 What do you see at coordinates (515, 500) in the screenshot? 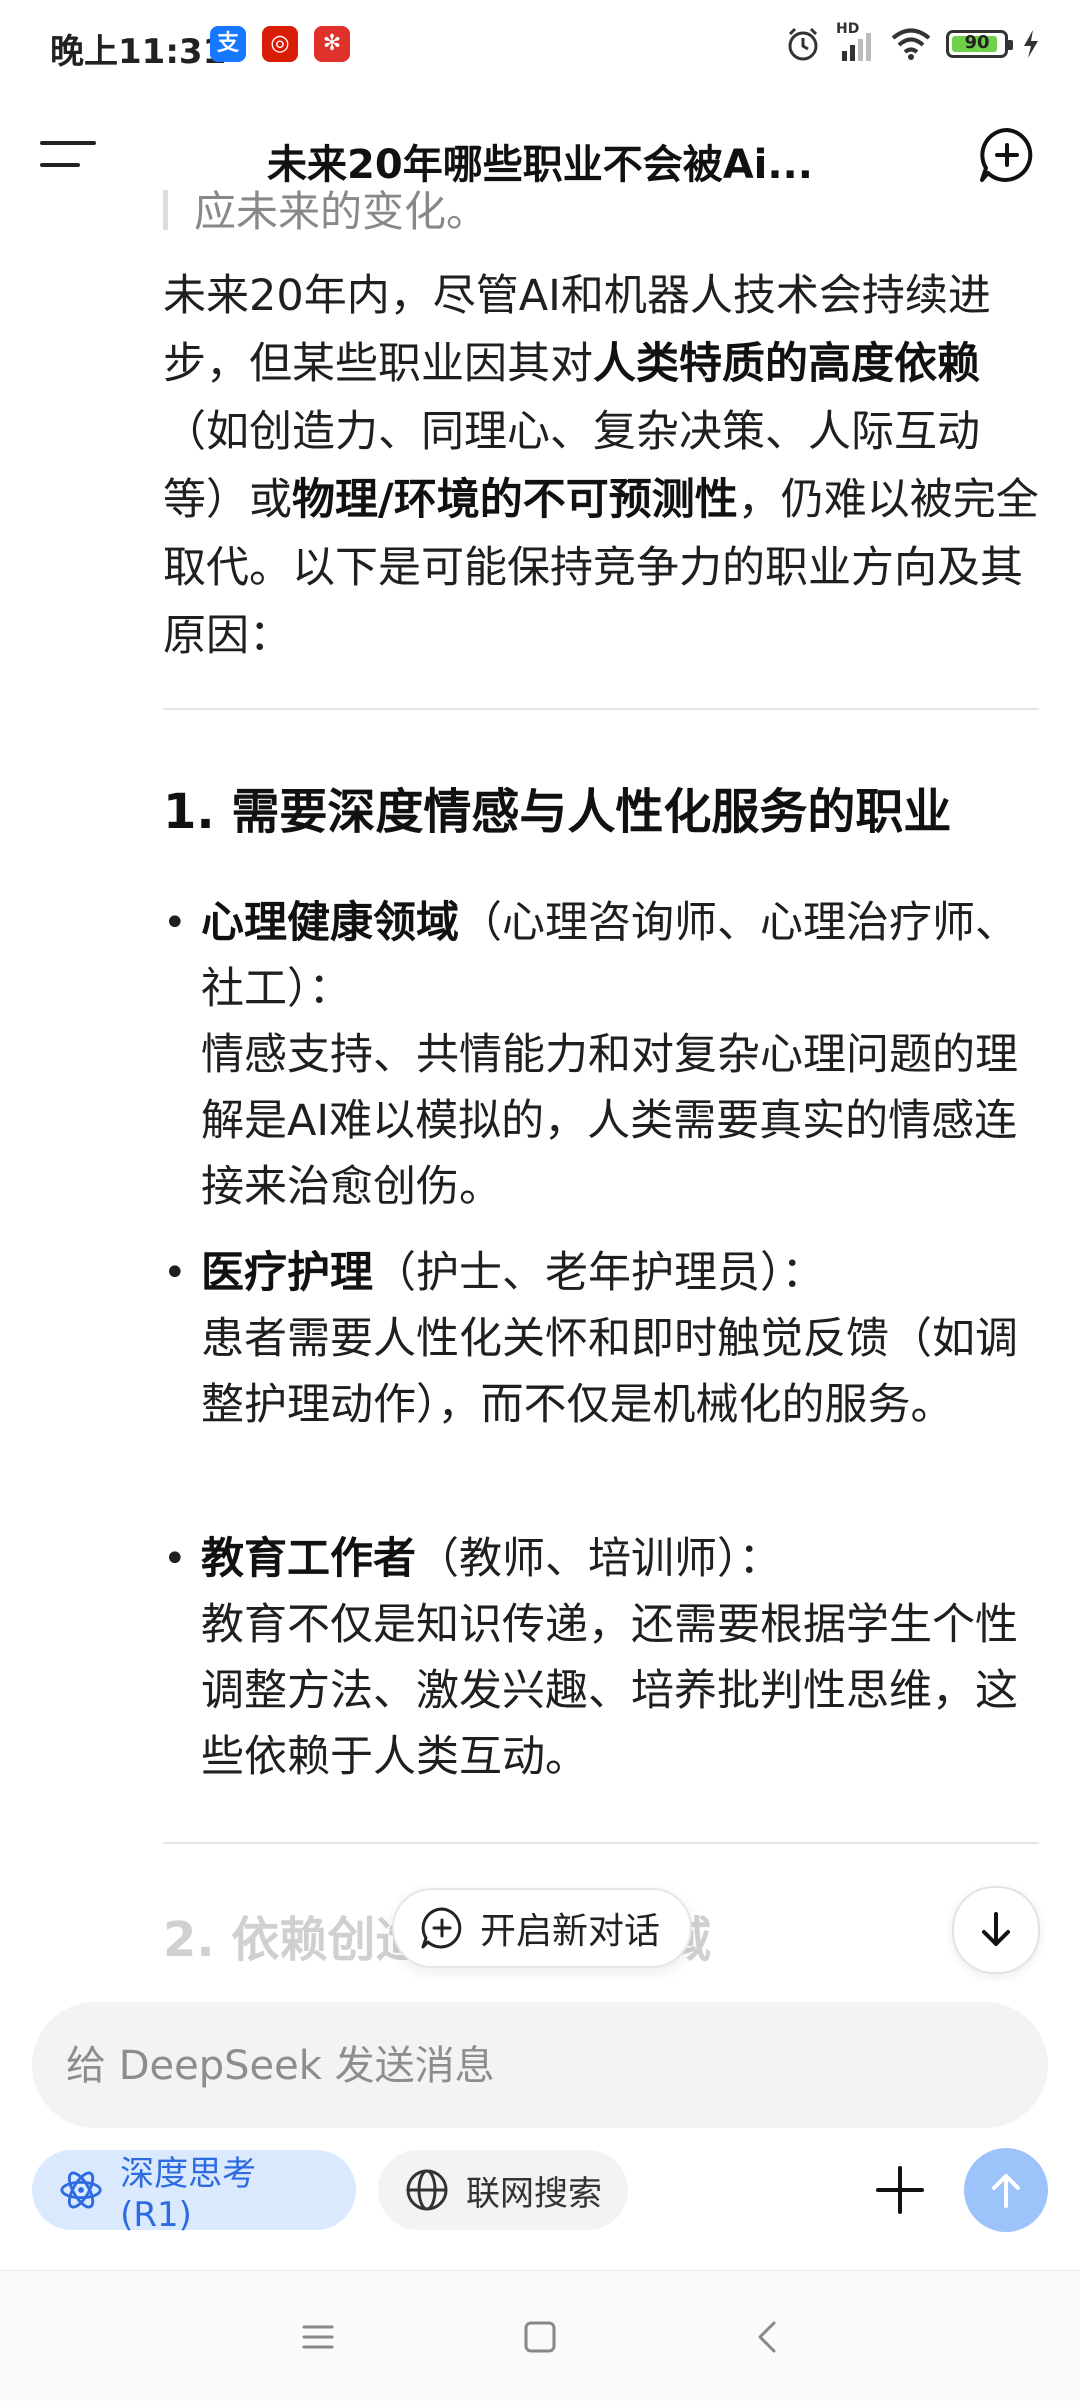
I see `intro-bold-2: 物理/环境的不可预测性` at bounding box center [515, 500].